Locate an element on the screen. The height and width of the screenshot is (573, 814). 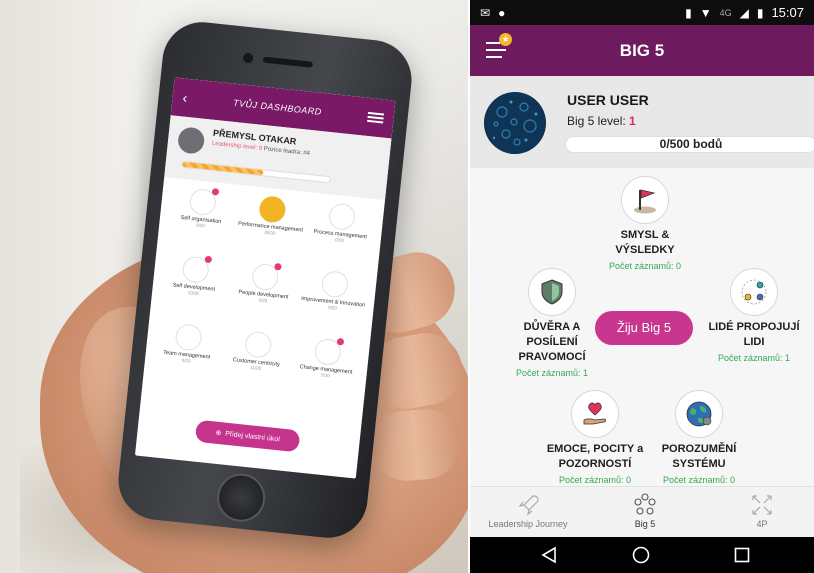
node-count: Počet záznamů: 0 is located at coordinates (699, 480).